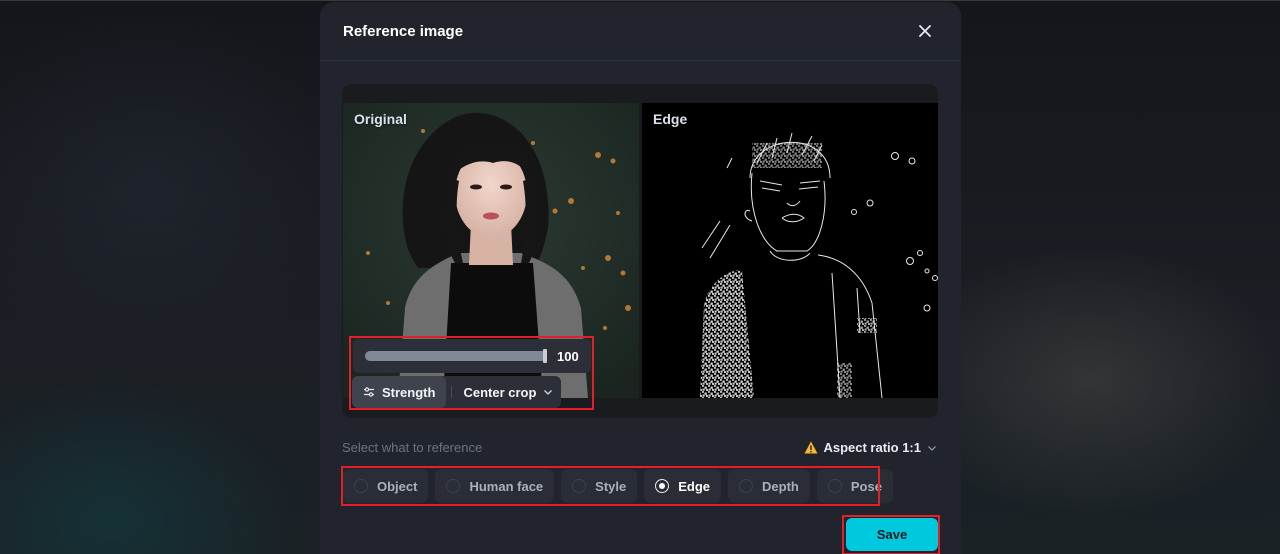 The height and width of the screenshot is (554, 1280). Describe the element at coordinates (819, 265) in the screenshot. I see `edge-map` at that location.